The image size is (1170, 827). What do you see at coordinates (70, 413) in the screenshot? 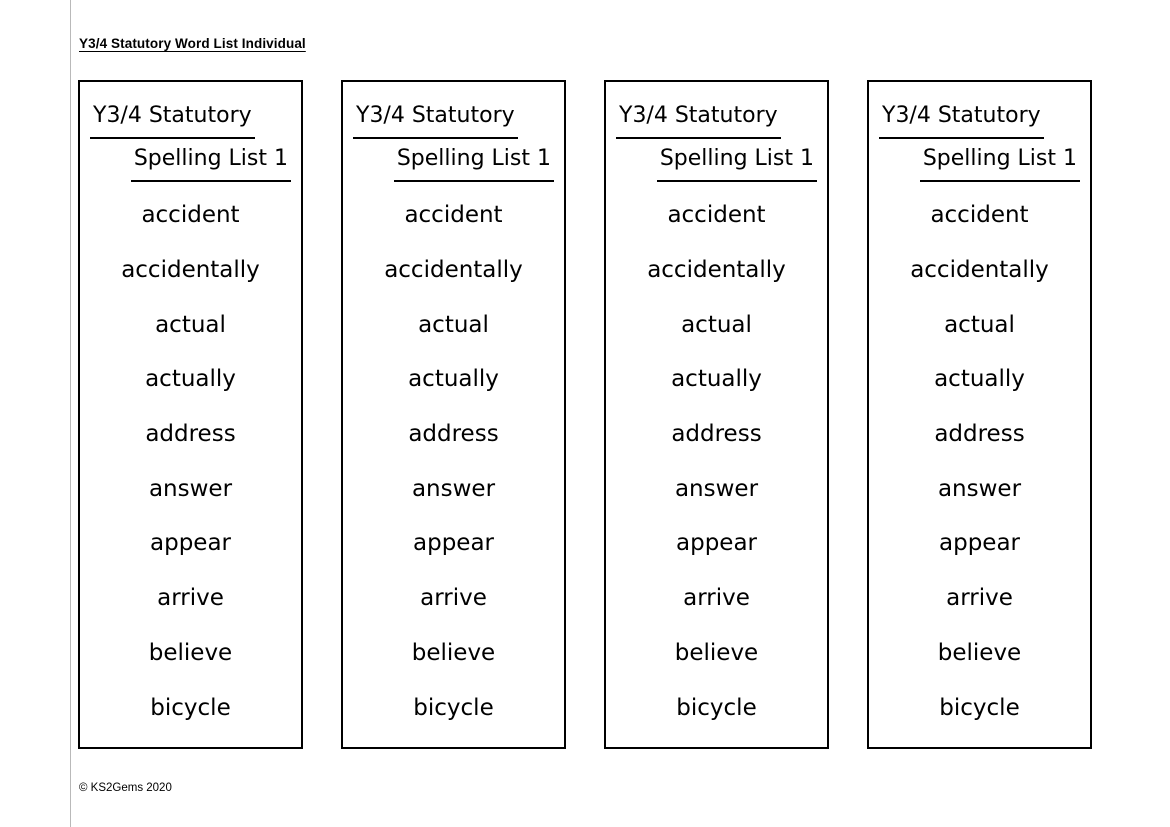
I see `page-margin-guide` at bounding box center [70, 413].